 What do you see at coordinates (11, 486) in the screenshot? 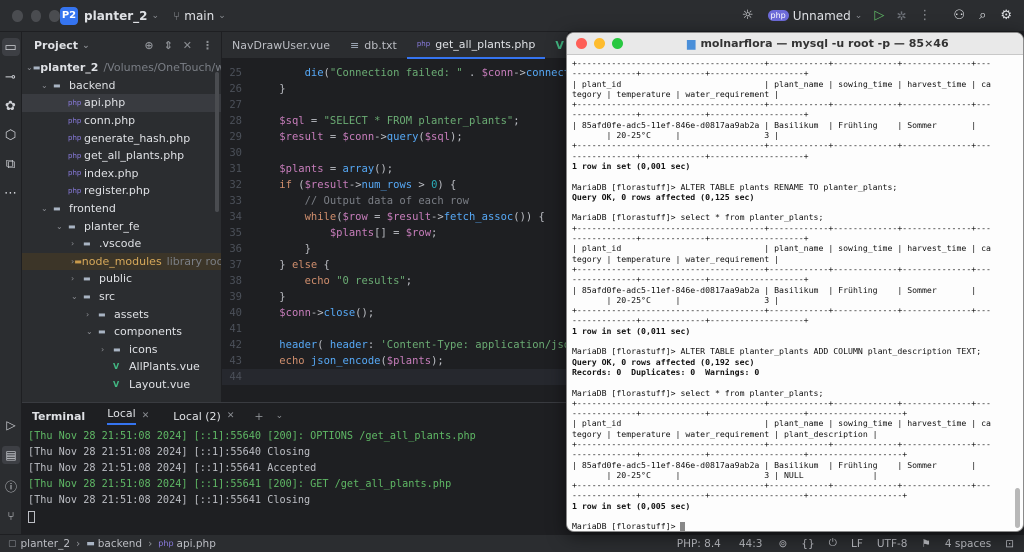
I see `problems-icon: ⓘ` at bounding box center [11, 486].